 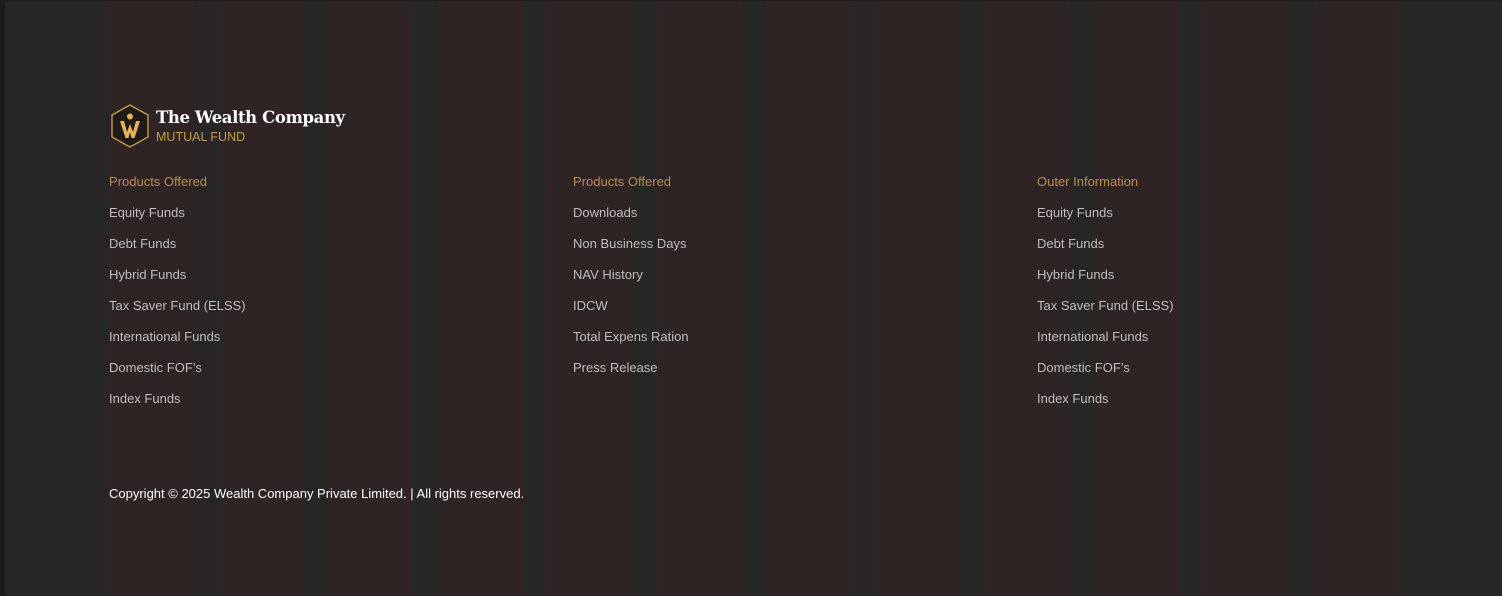 What do you see at coordinates (631, 367) in the screenshot?
I see `footer-link-press-release: Press Release` at bounding box center [631, 367].